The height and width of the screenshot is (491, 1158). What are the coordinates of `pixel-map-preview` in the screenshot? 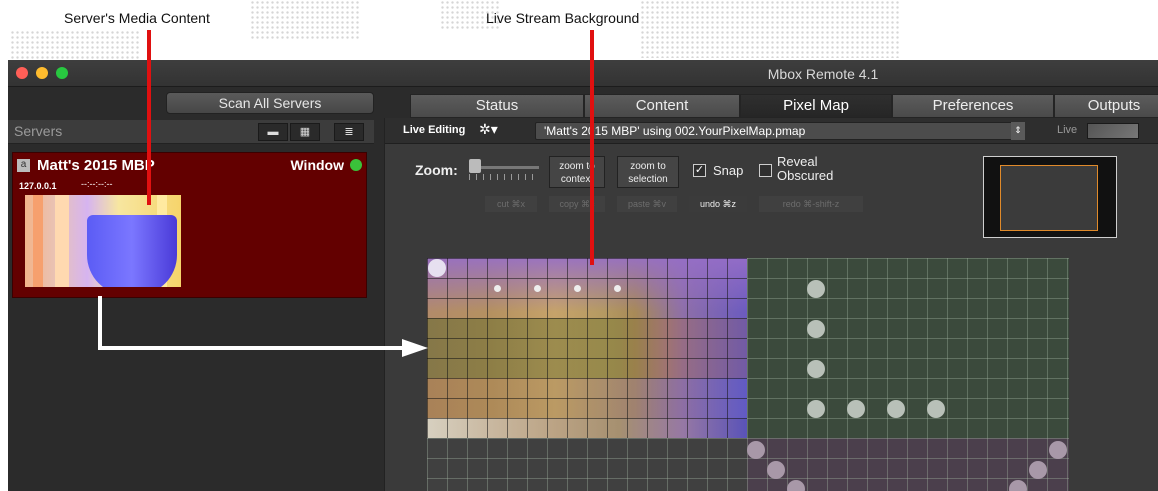 It's located at (1050, 197).